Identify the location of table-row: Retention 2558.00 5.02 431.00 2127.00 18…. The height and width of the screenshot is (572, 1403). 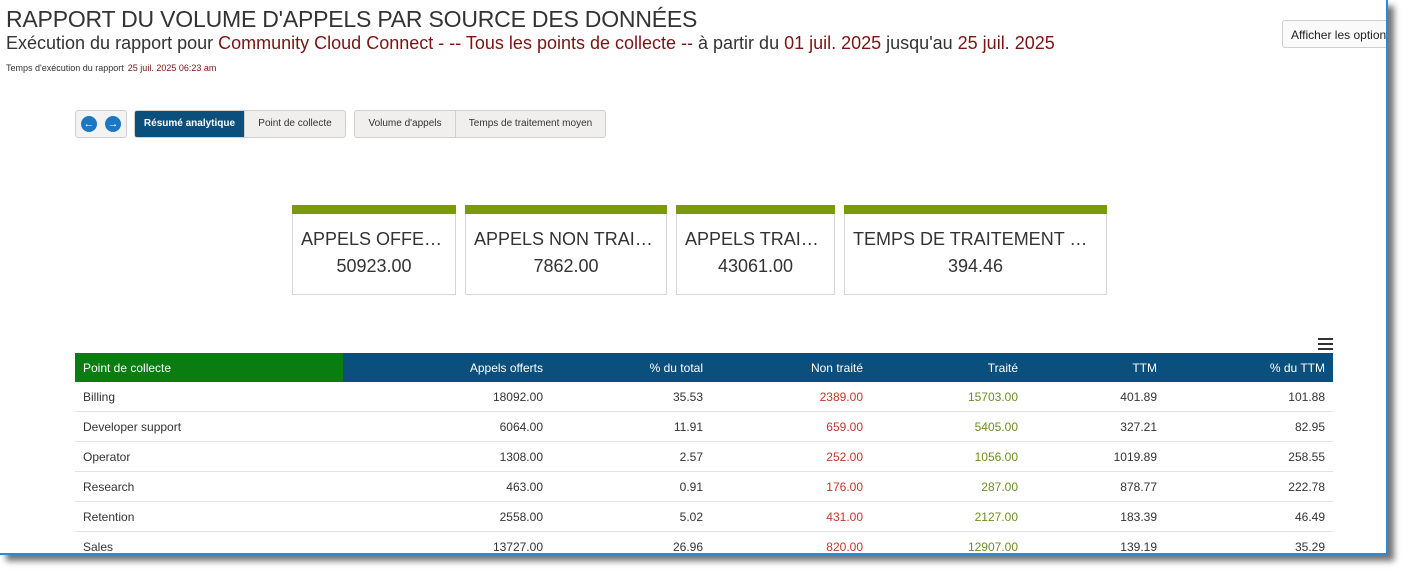
(704, 516).